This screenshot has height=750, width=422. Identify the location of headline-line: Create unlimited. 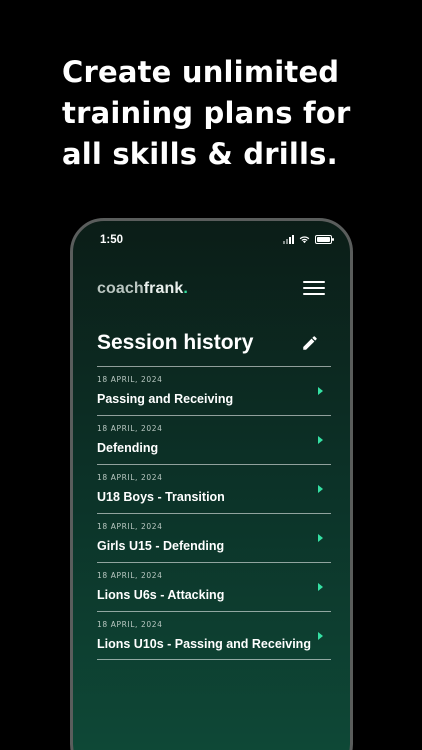
(201, 72).